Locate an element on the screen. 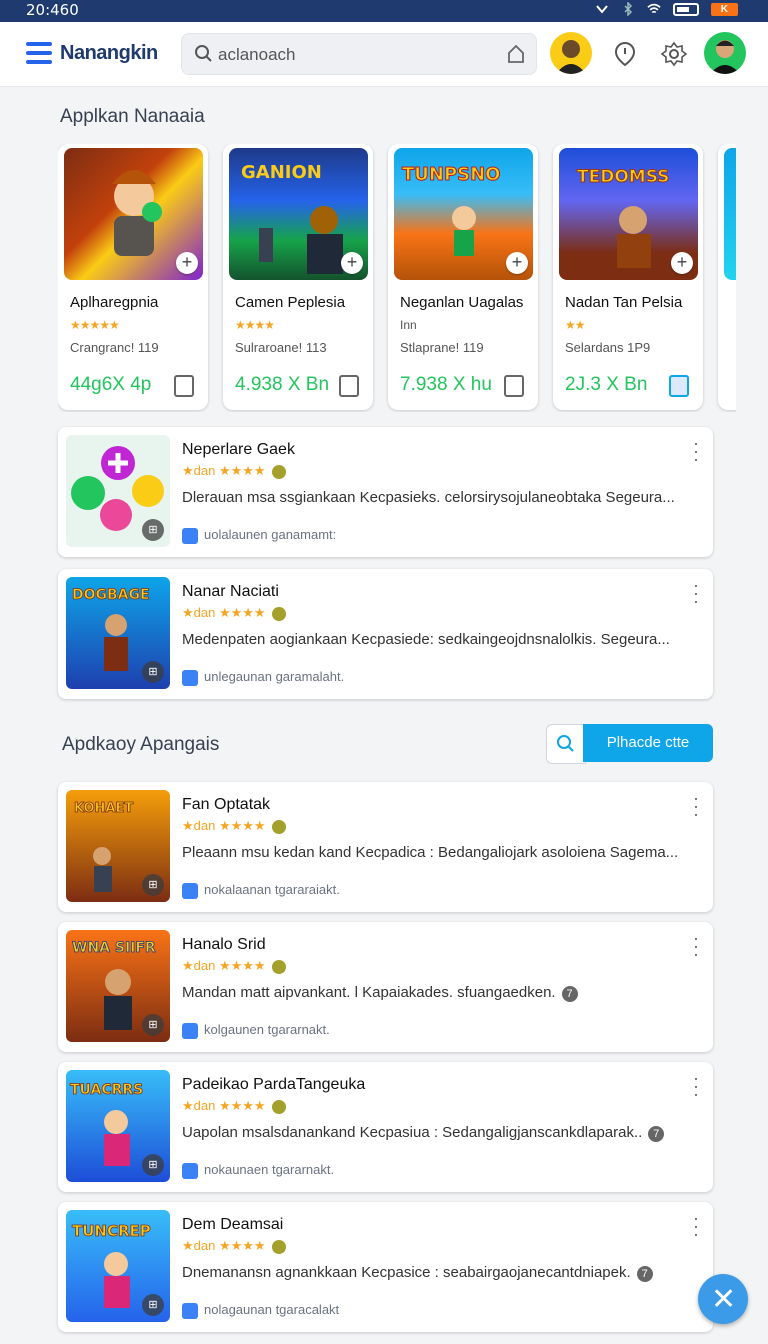 The image size is (768, 1344). game-subtitle: Stlaprane! 119 is located at coordinates (442, 347).